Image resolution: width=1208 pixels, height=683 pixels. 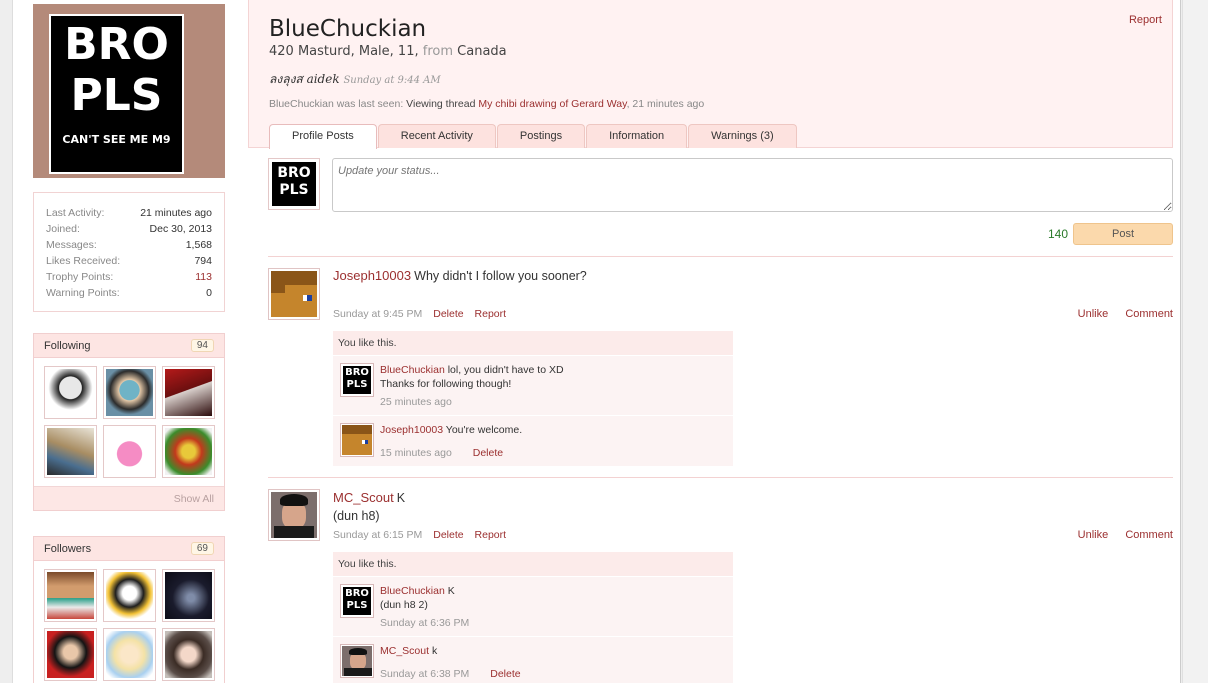 I want to click on profile-avatar: BRO PLS CAN'T SEE ME M9, so click(x=129, y=91).